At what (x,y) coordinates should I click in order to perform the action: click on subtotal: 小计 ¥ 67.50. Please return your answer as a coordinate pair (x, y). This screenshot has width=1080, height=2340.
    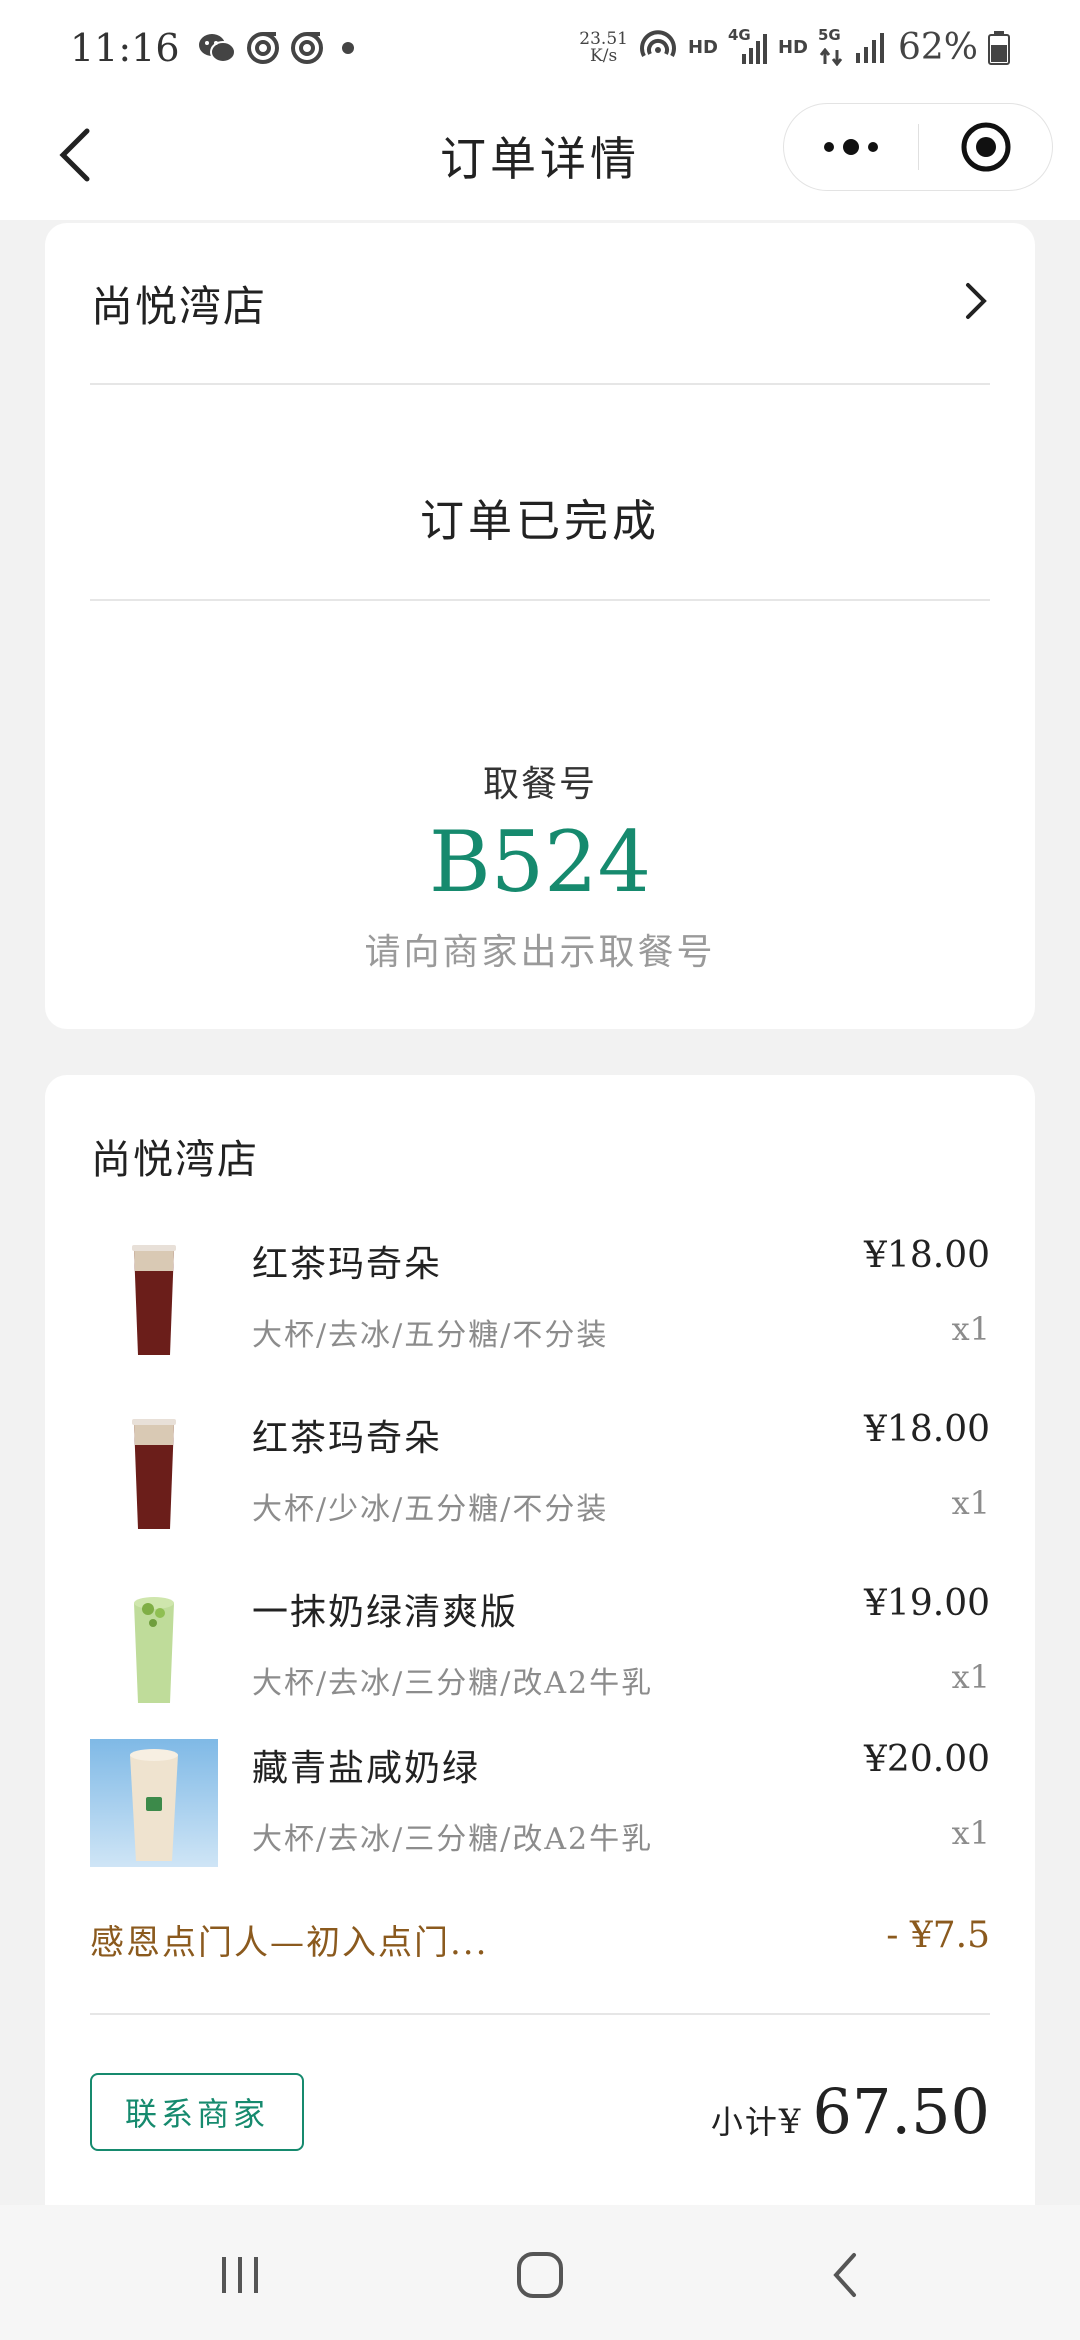
    Looking at the image, I should click on (850, 2111).